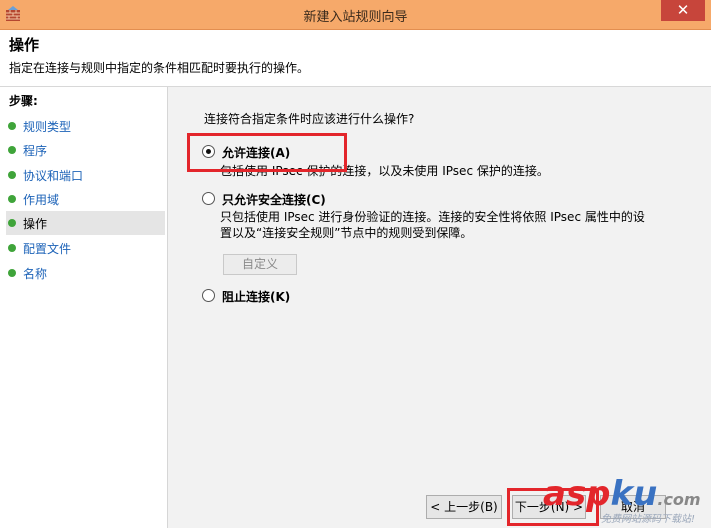 Image resolution: width=711 pixels, height=528 pixels. I want to click on sidebar-item-scope: 作用域, so click(85, 199).